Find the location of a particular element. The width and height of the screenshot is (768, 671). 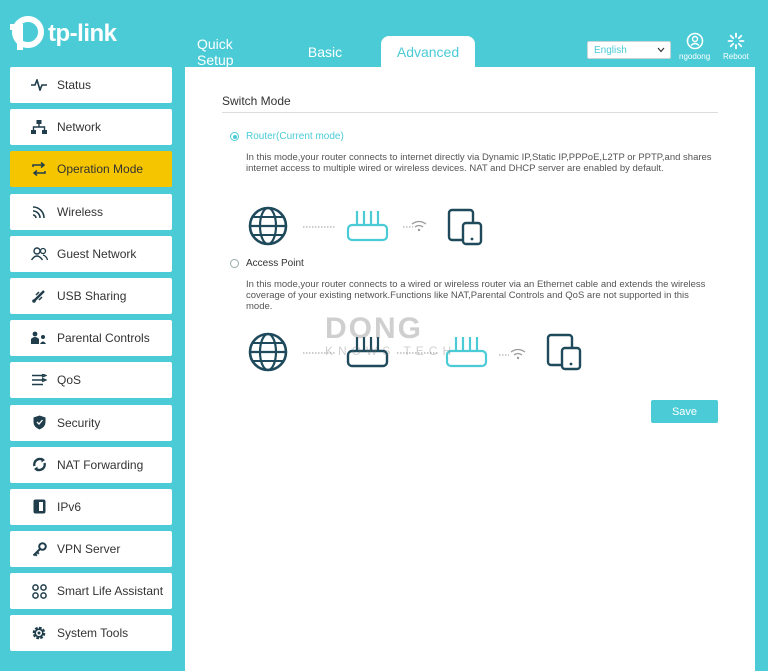

tab-advanced: Advanced is located at coordinates (428, 51).